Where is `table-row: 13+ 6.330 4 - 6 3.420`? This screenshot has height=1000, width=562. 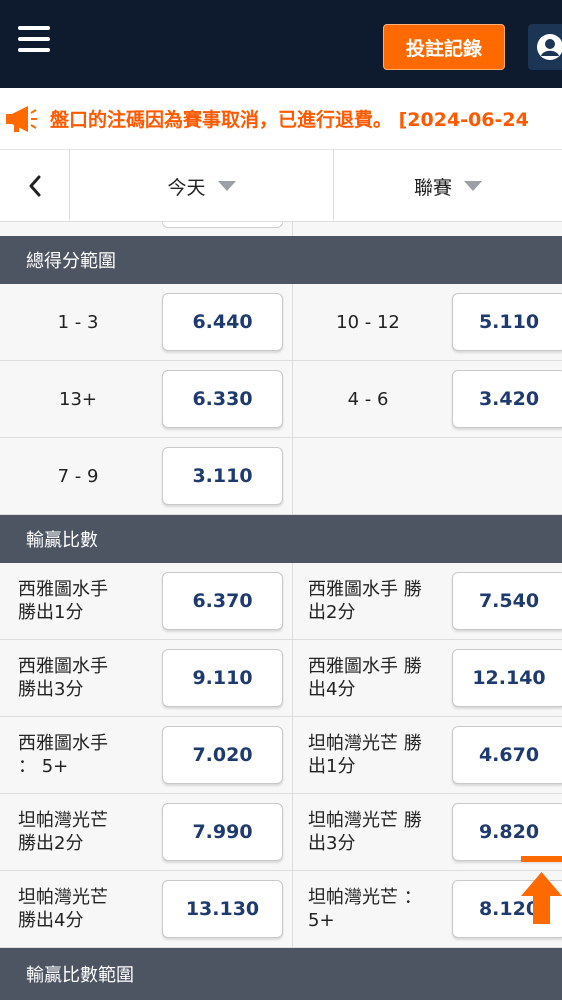
table-row: 13+ 6.330 4 - 6 3.420 is located at coordinates (281, 399).